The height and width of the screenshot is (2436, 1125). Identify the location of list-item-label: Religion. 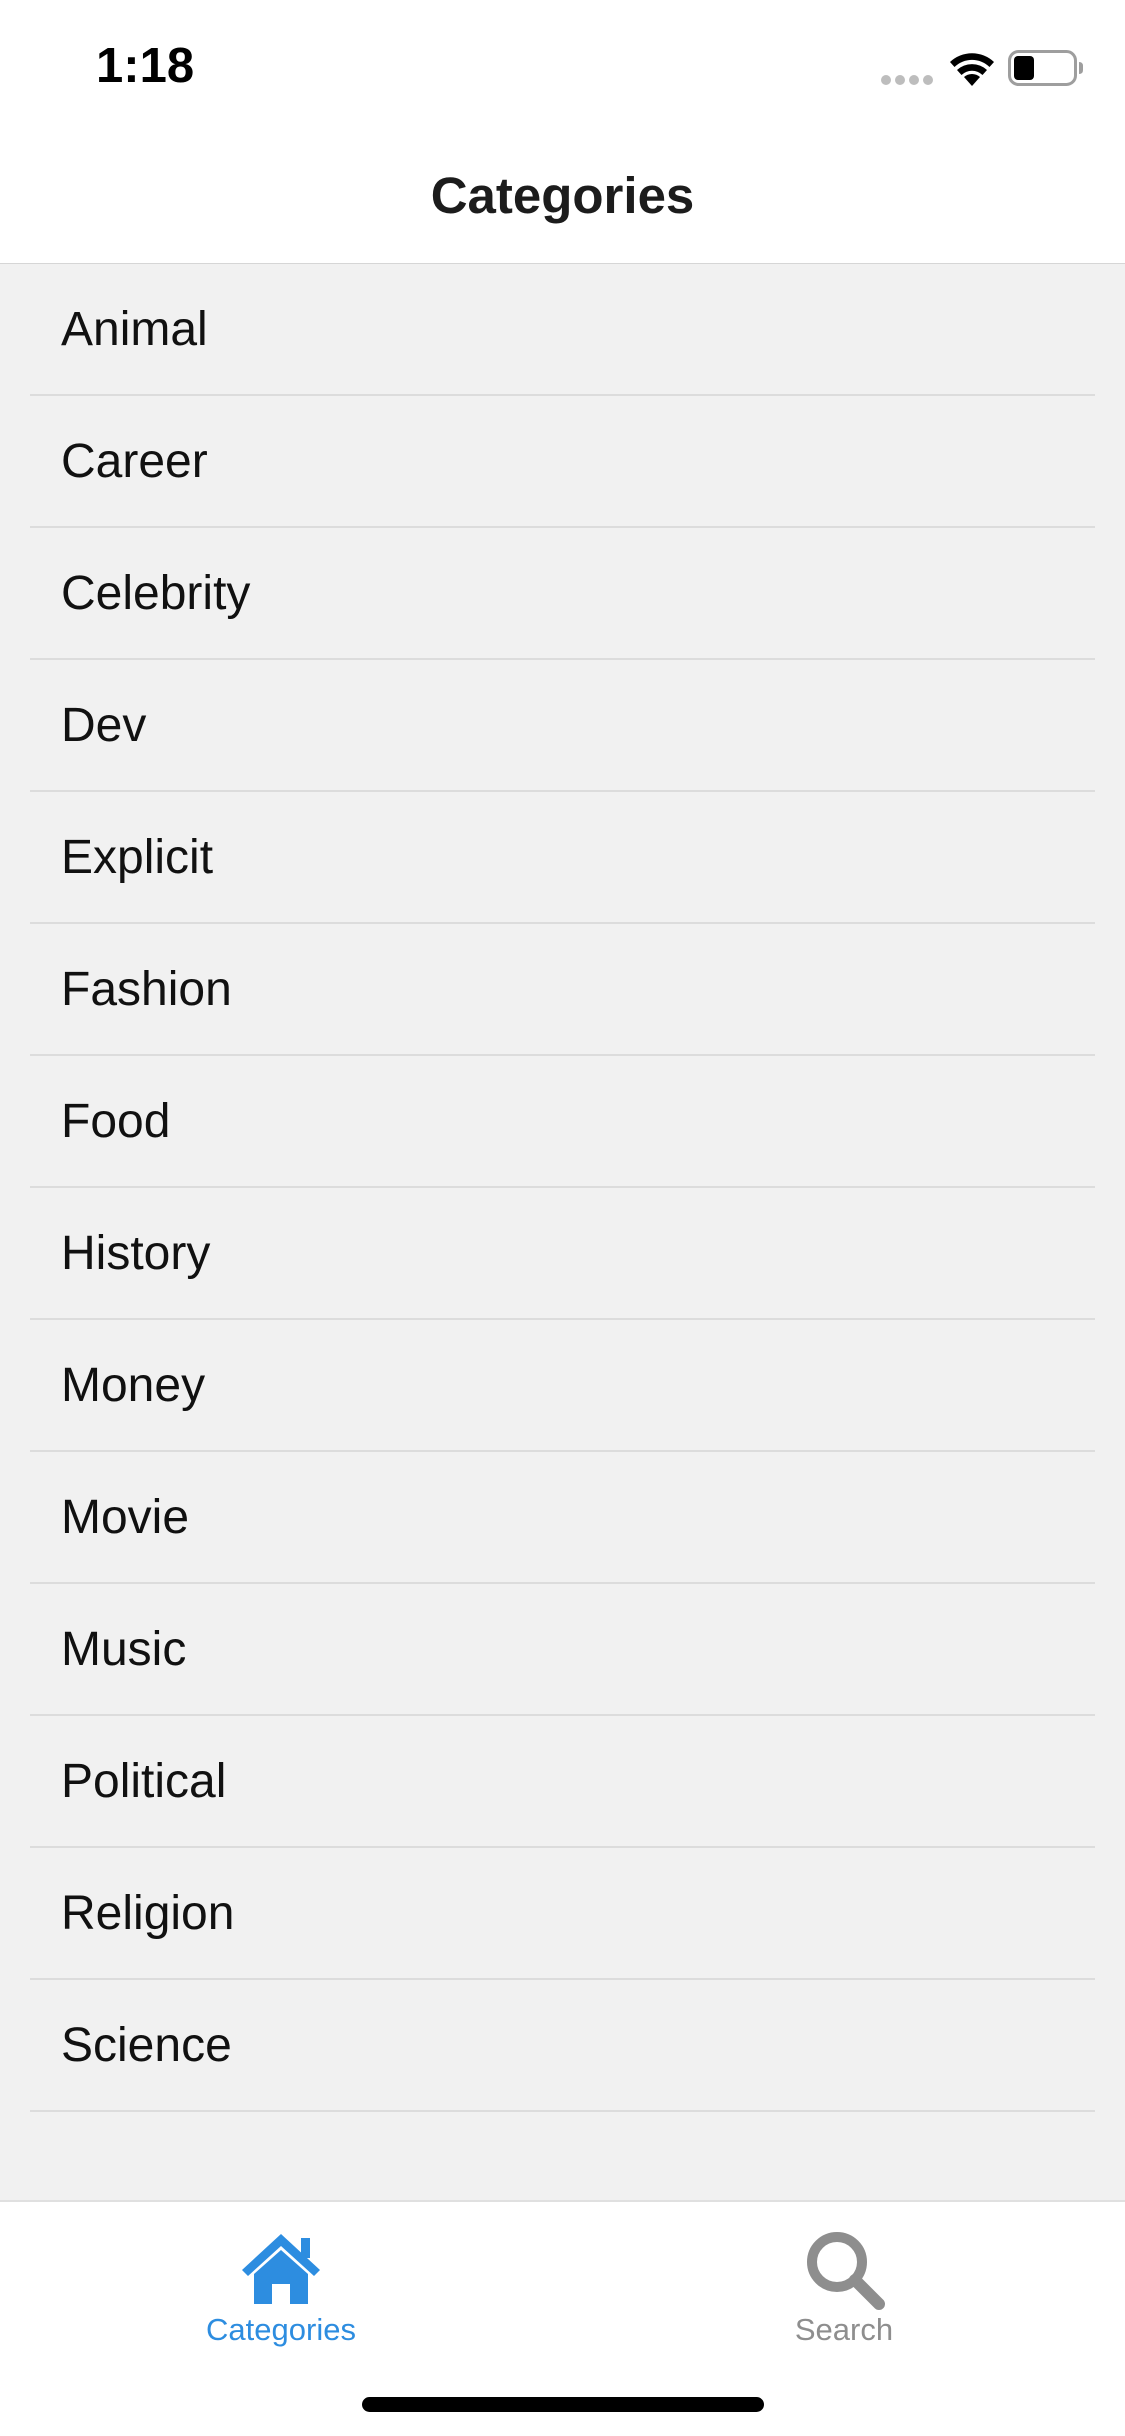
(148, 1913).